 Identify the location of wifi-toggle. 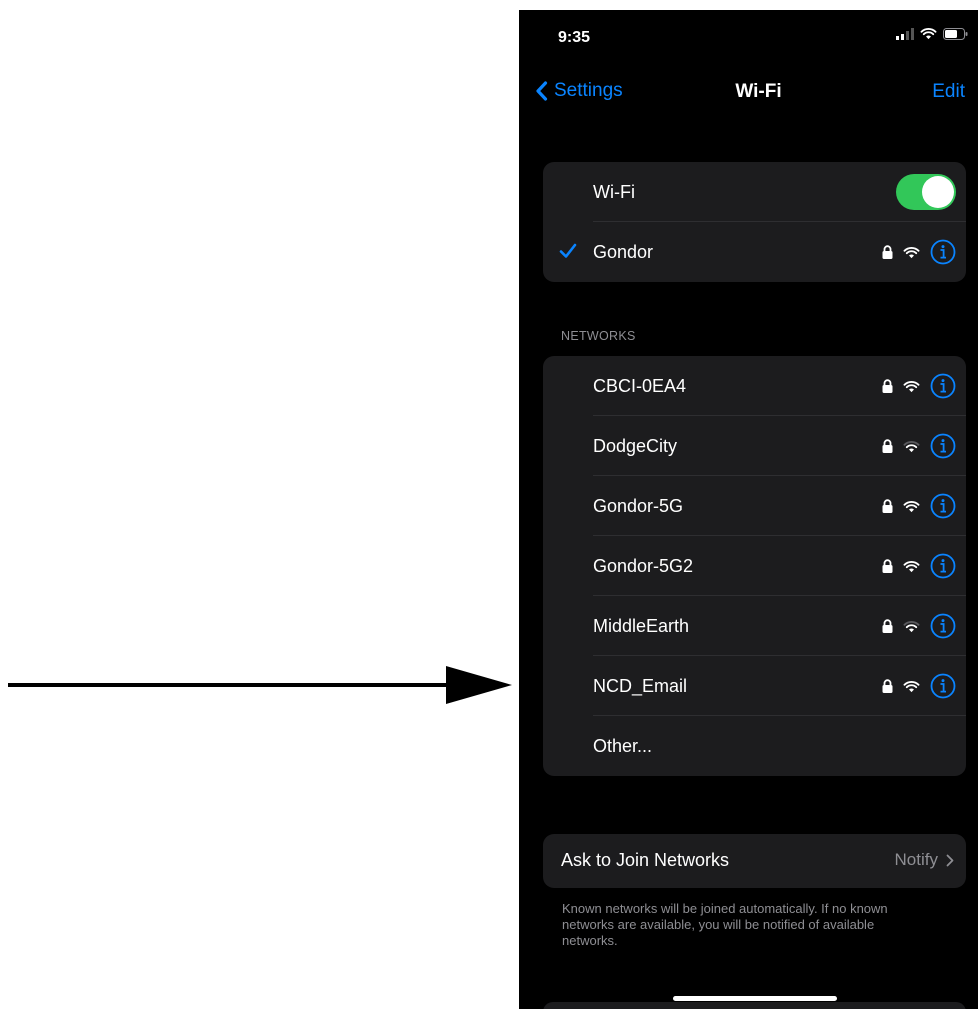
(926, 192).